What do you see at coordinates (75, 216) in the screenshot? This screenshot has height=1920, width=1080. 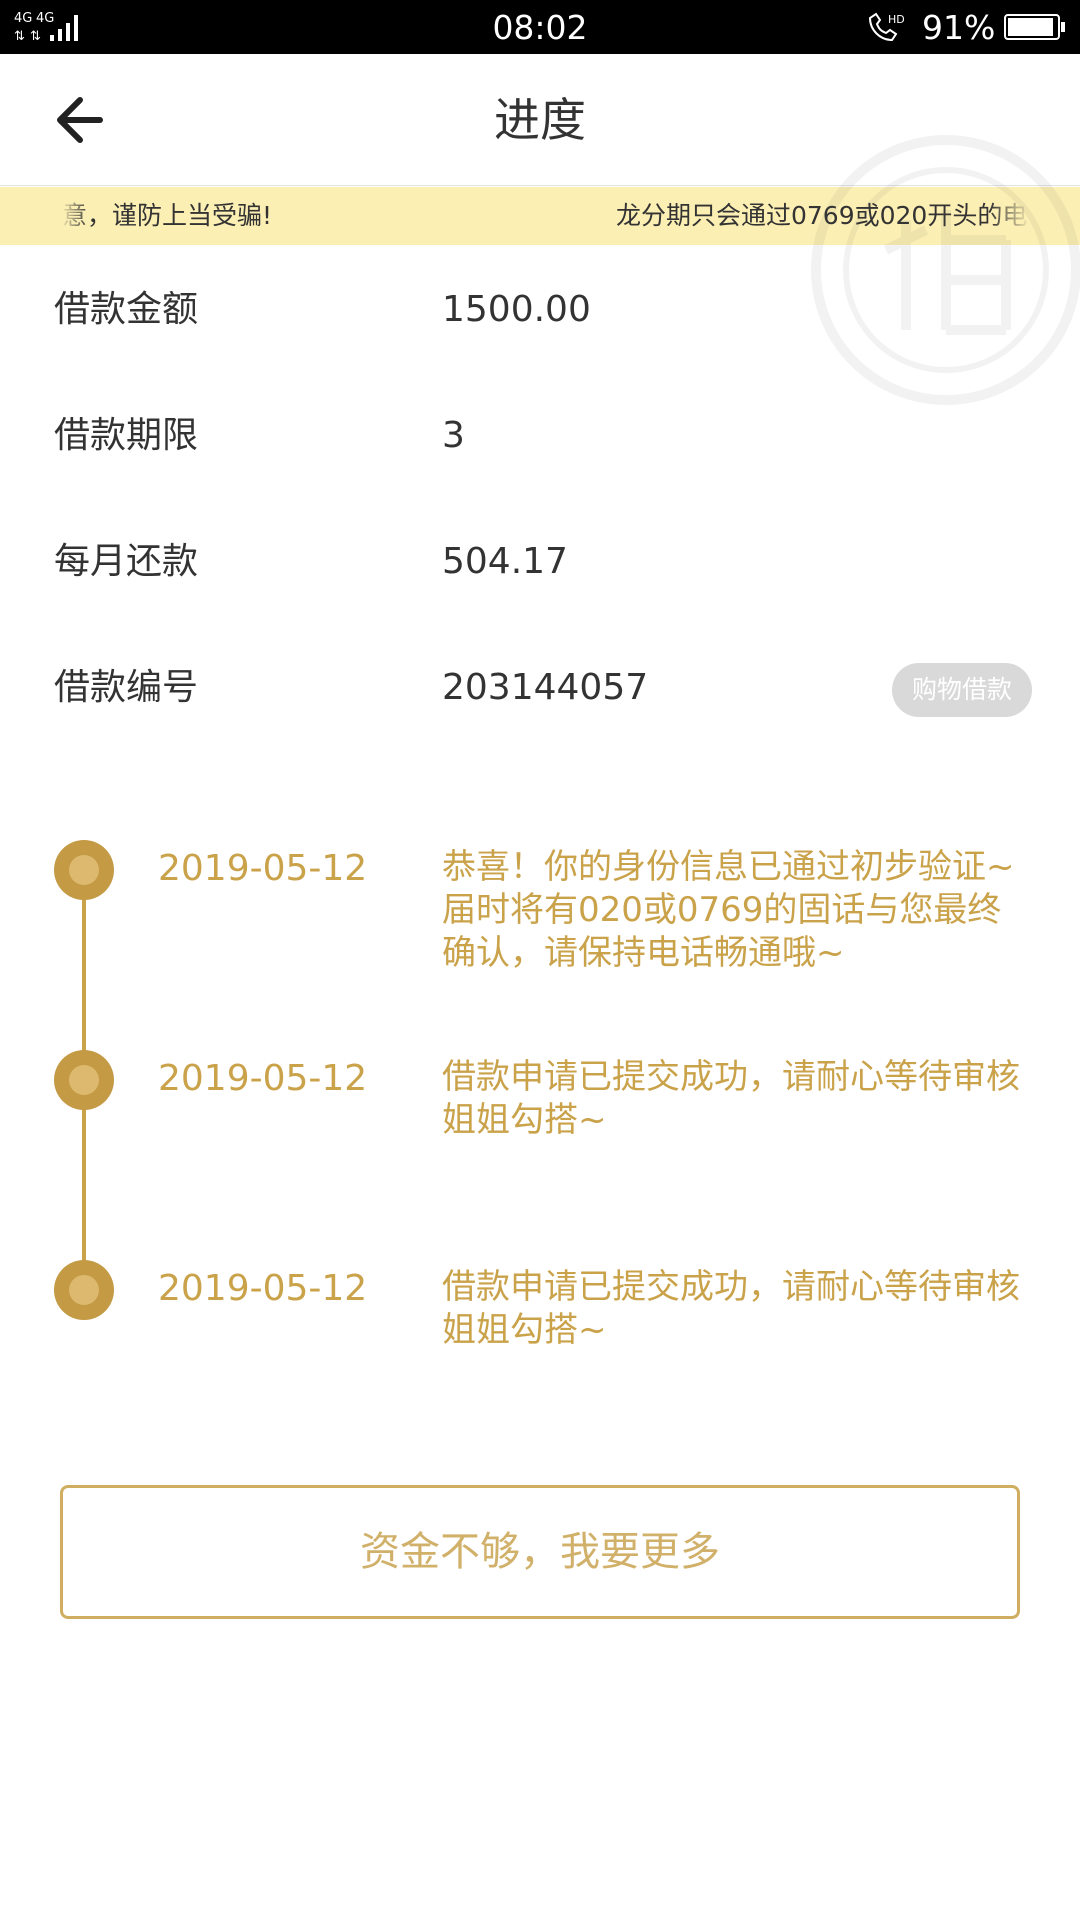 I see `notice-fade-left` at bounding box center [75, 216].